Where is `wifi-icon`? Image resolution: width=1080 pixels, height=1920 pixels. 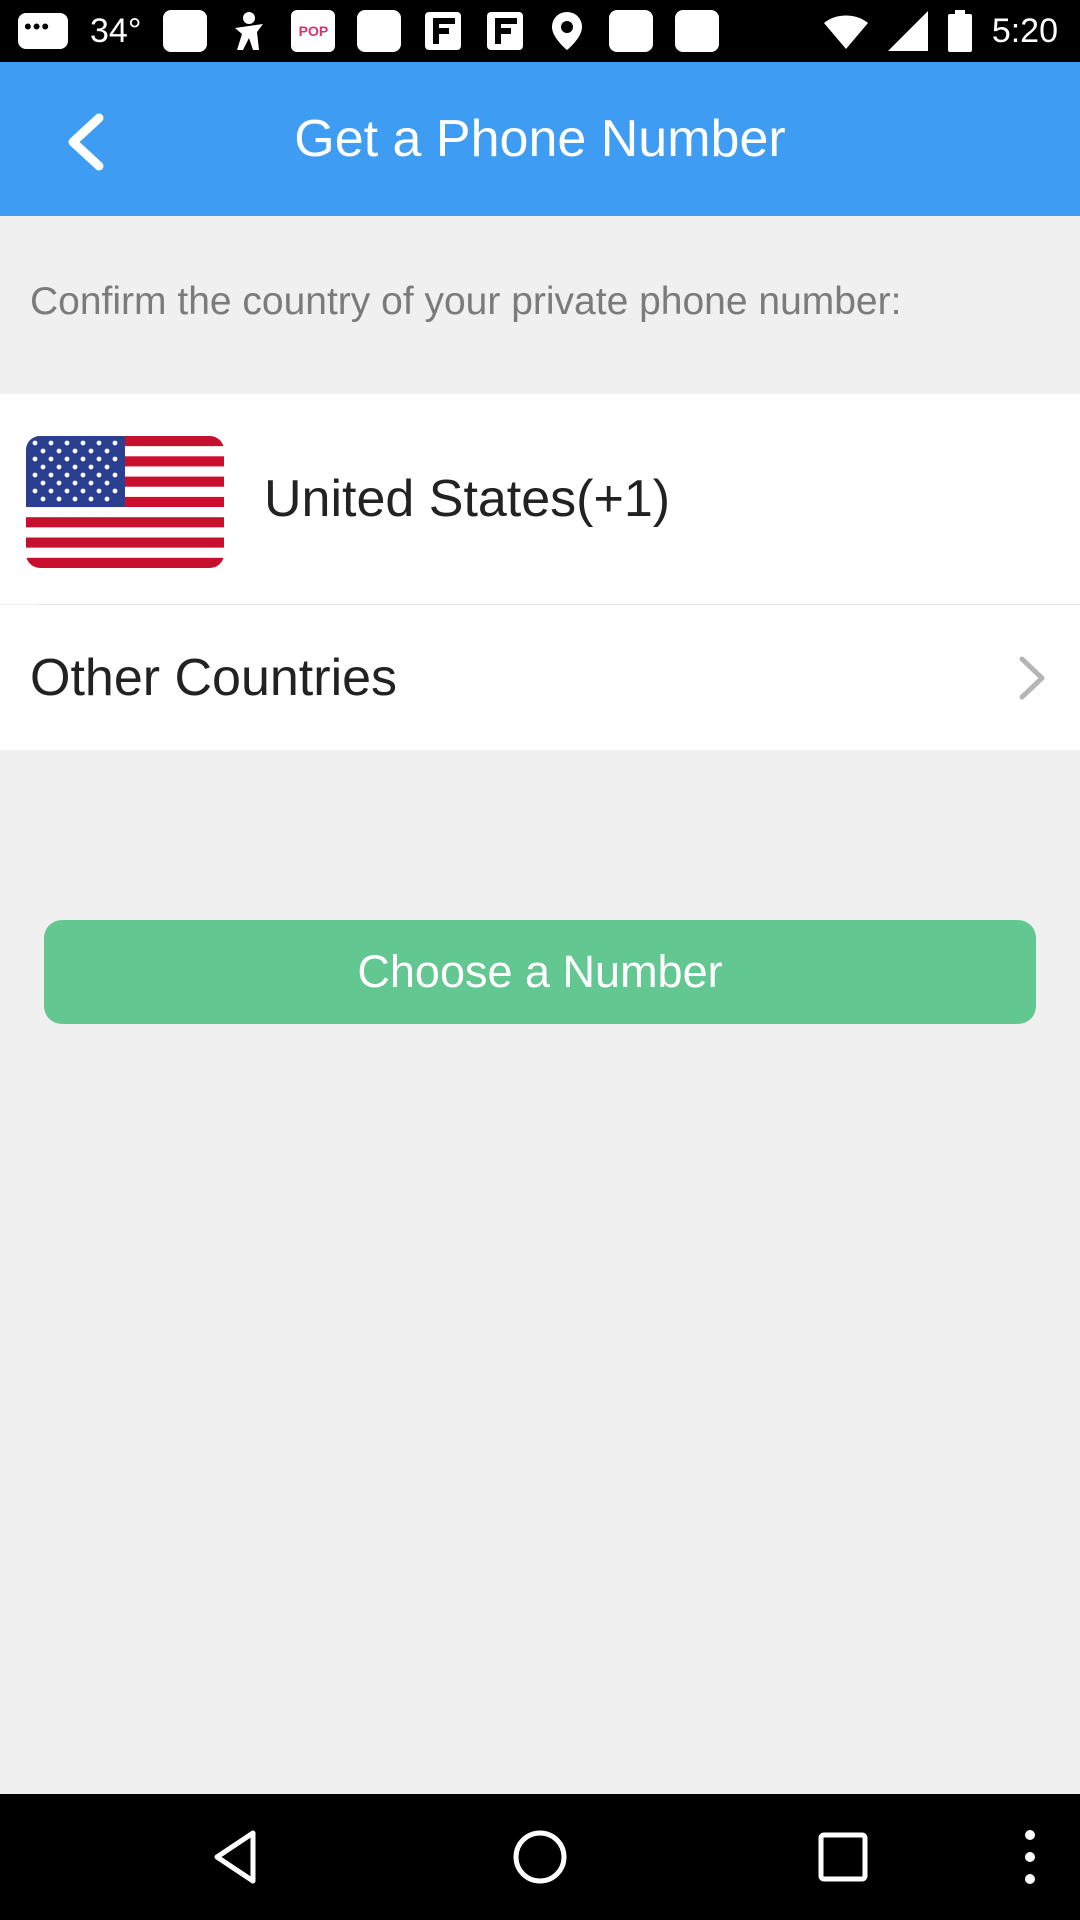
wifi-icon is located at coordinates (845, 32).